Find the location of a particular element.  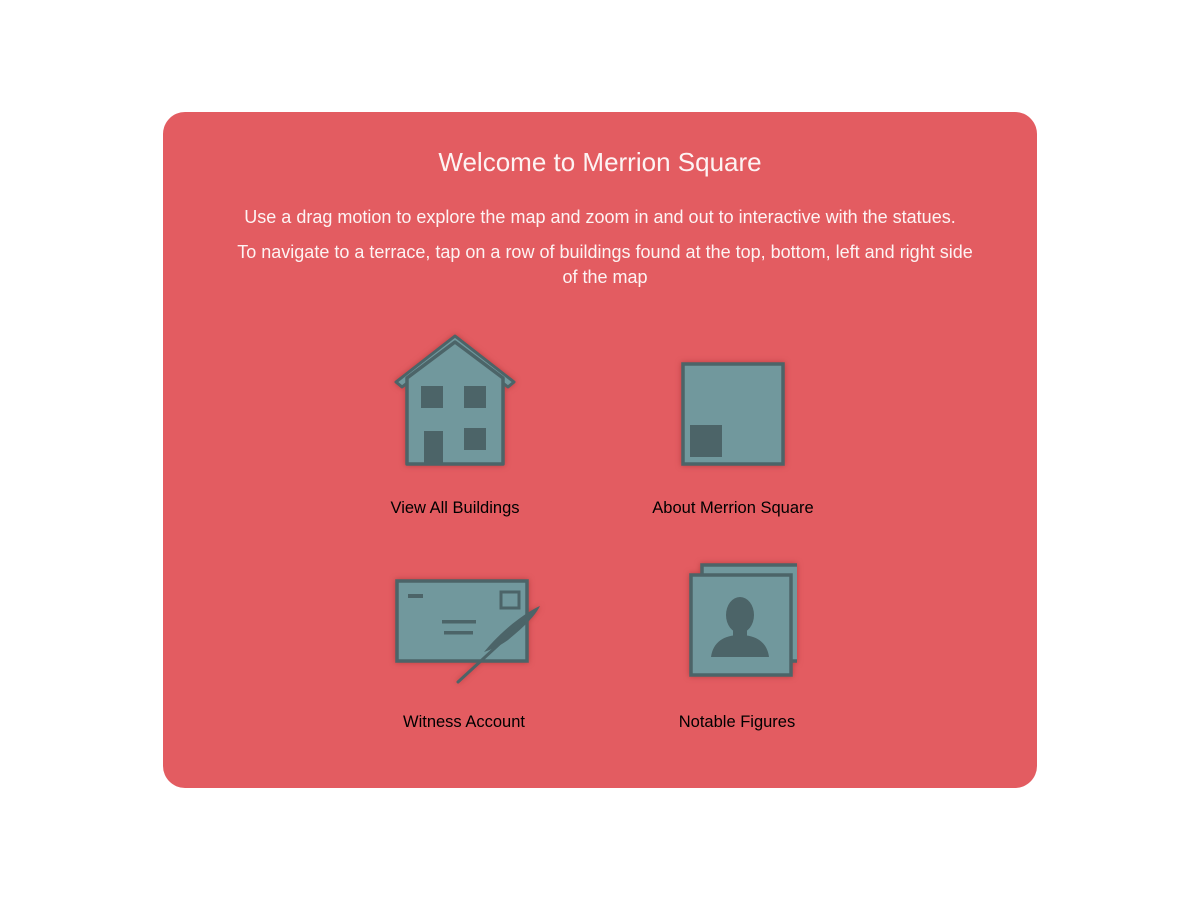

view-all-buildings-button: View All Buildings is located at coordinates (455, 430).